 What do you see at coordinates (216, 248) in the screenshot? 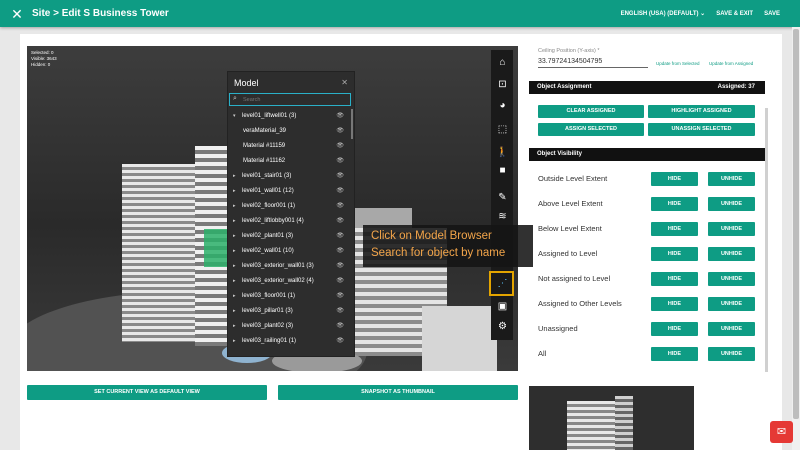
I see `highlighted-element` at bounding box center [216, 248].